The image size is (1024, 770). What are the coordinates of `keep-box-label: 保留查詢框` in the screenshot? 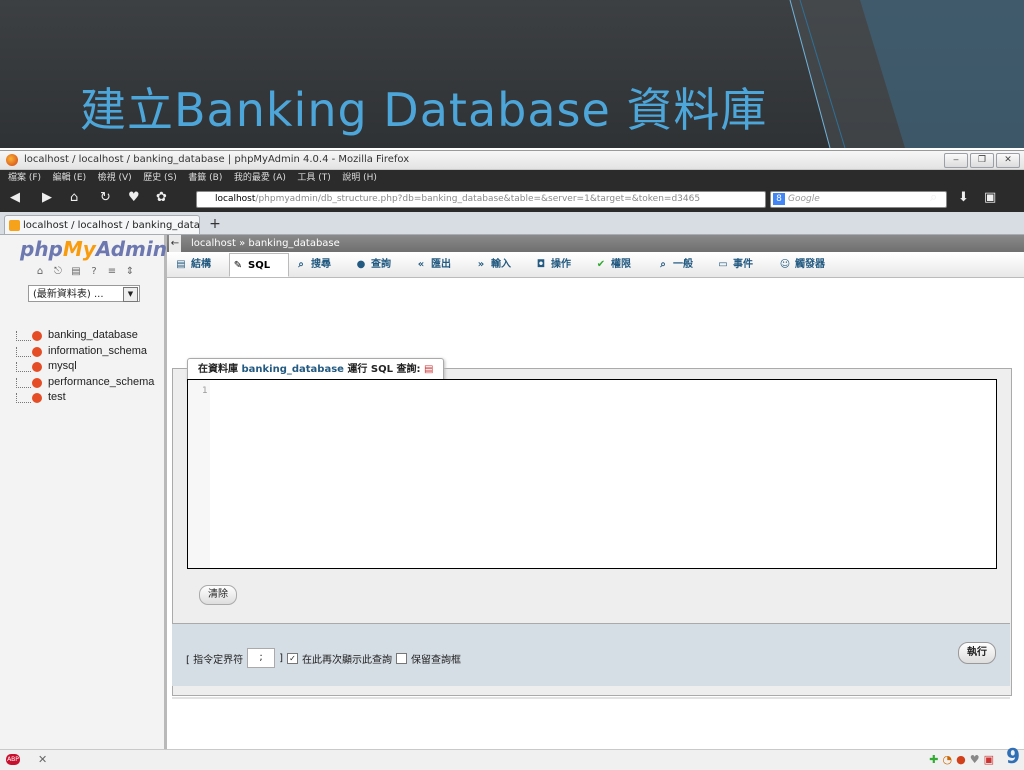 It's located at (436, 660).